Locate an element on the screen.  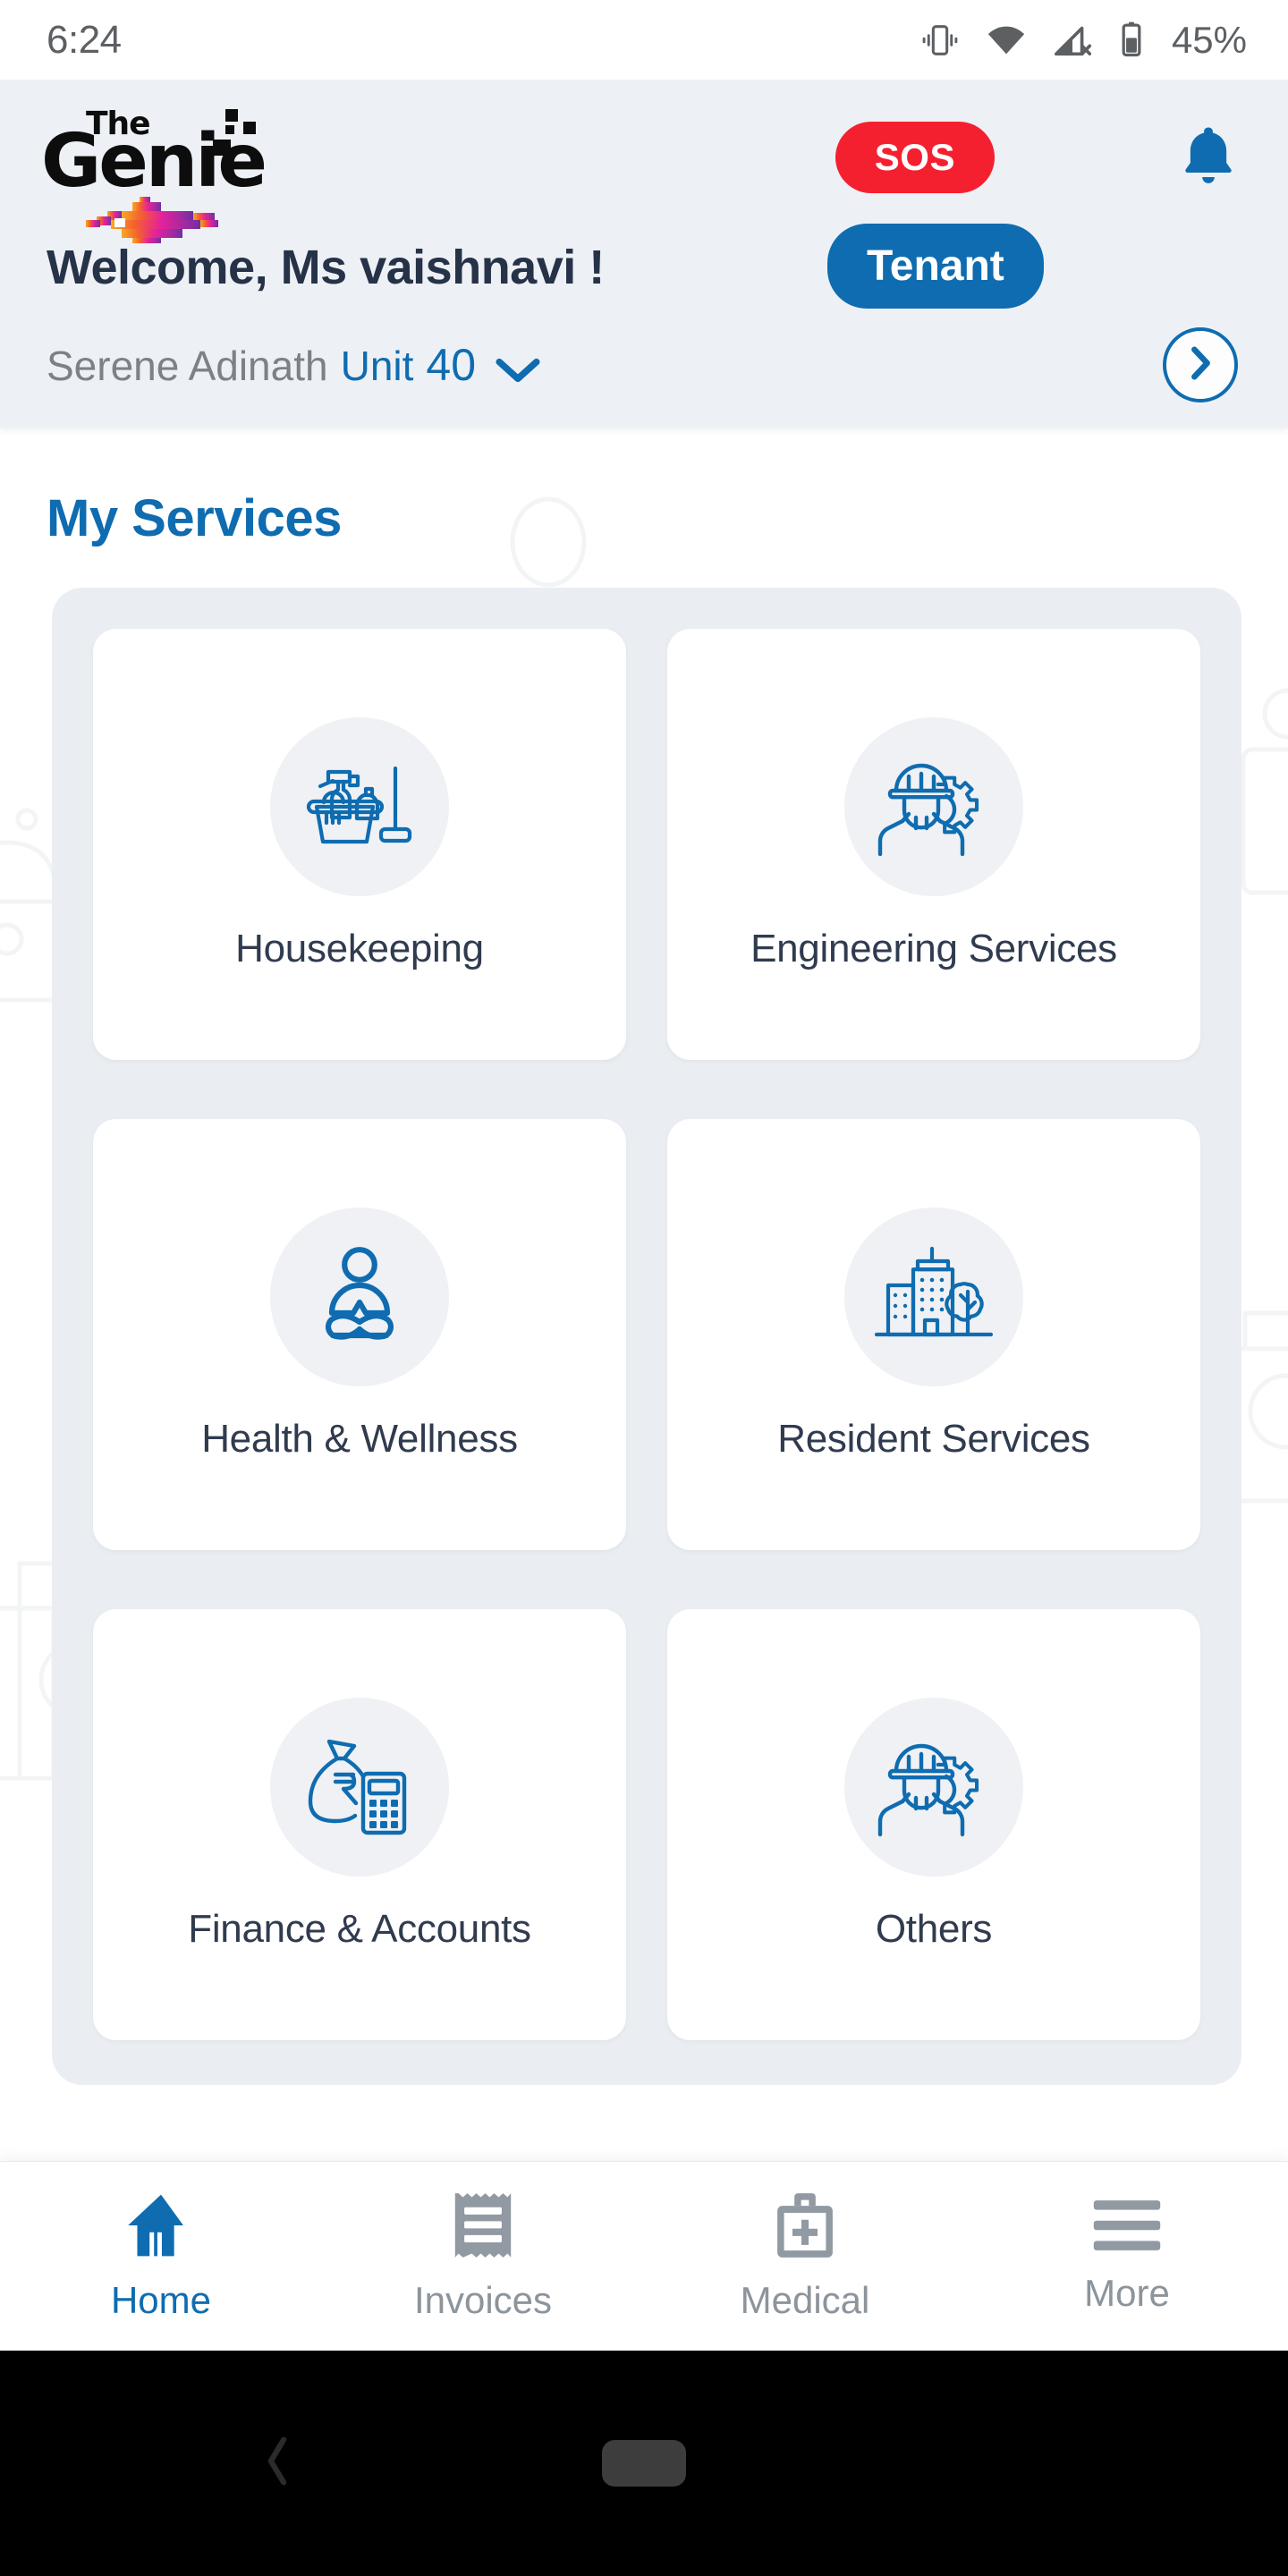
nav-item-invoices: Invoices is located at coordinates (483, 2256).